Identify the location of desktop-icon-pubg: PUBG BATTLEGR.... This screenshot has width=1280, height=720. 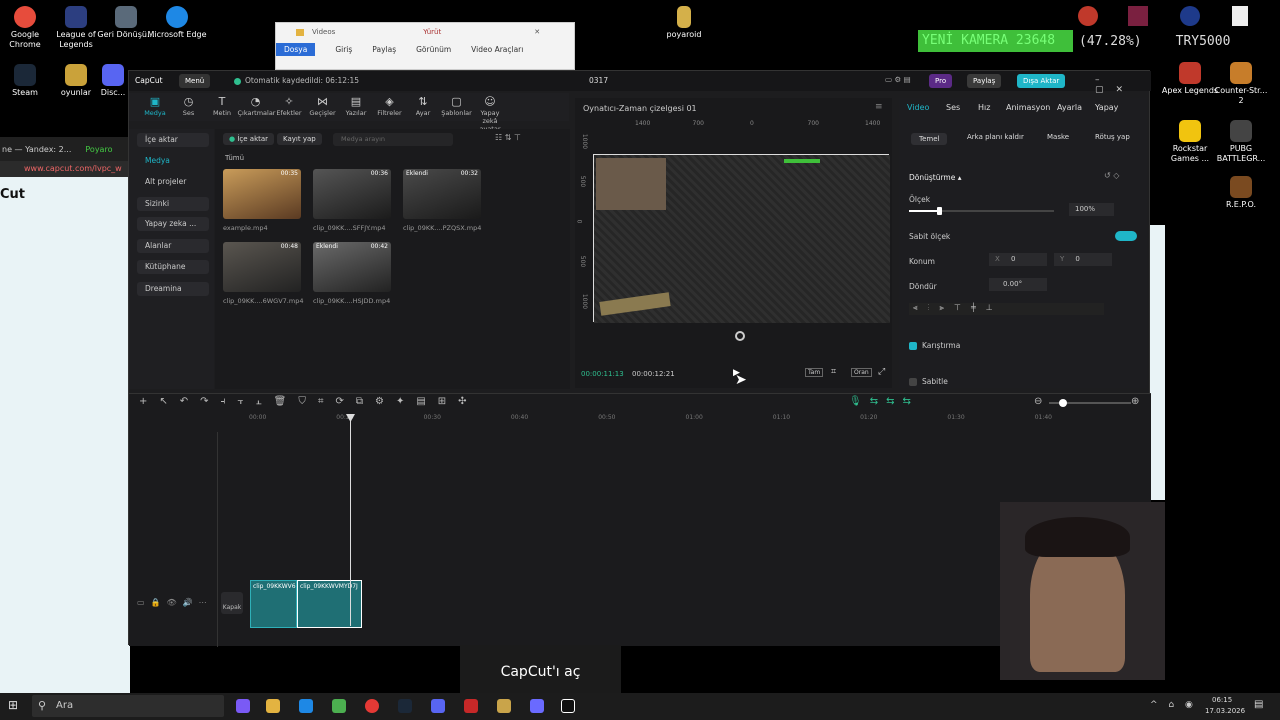
(1241, 142).